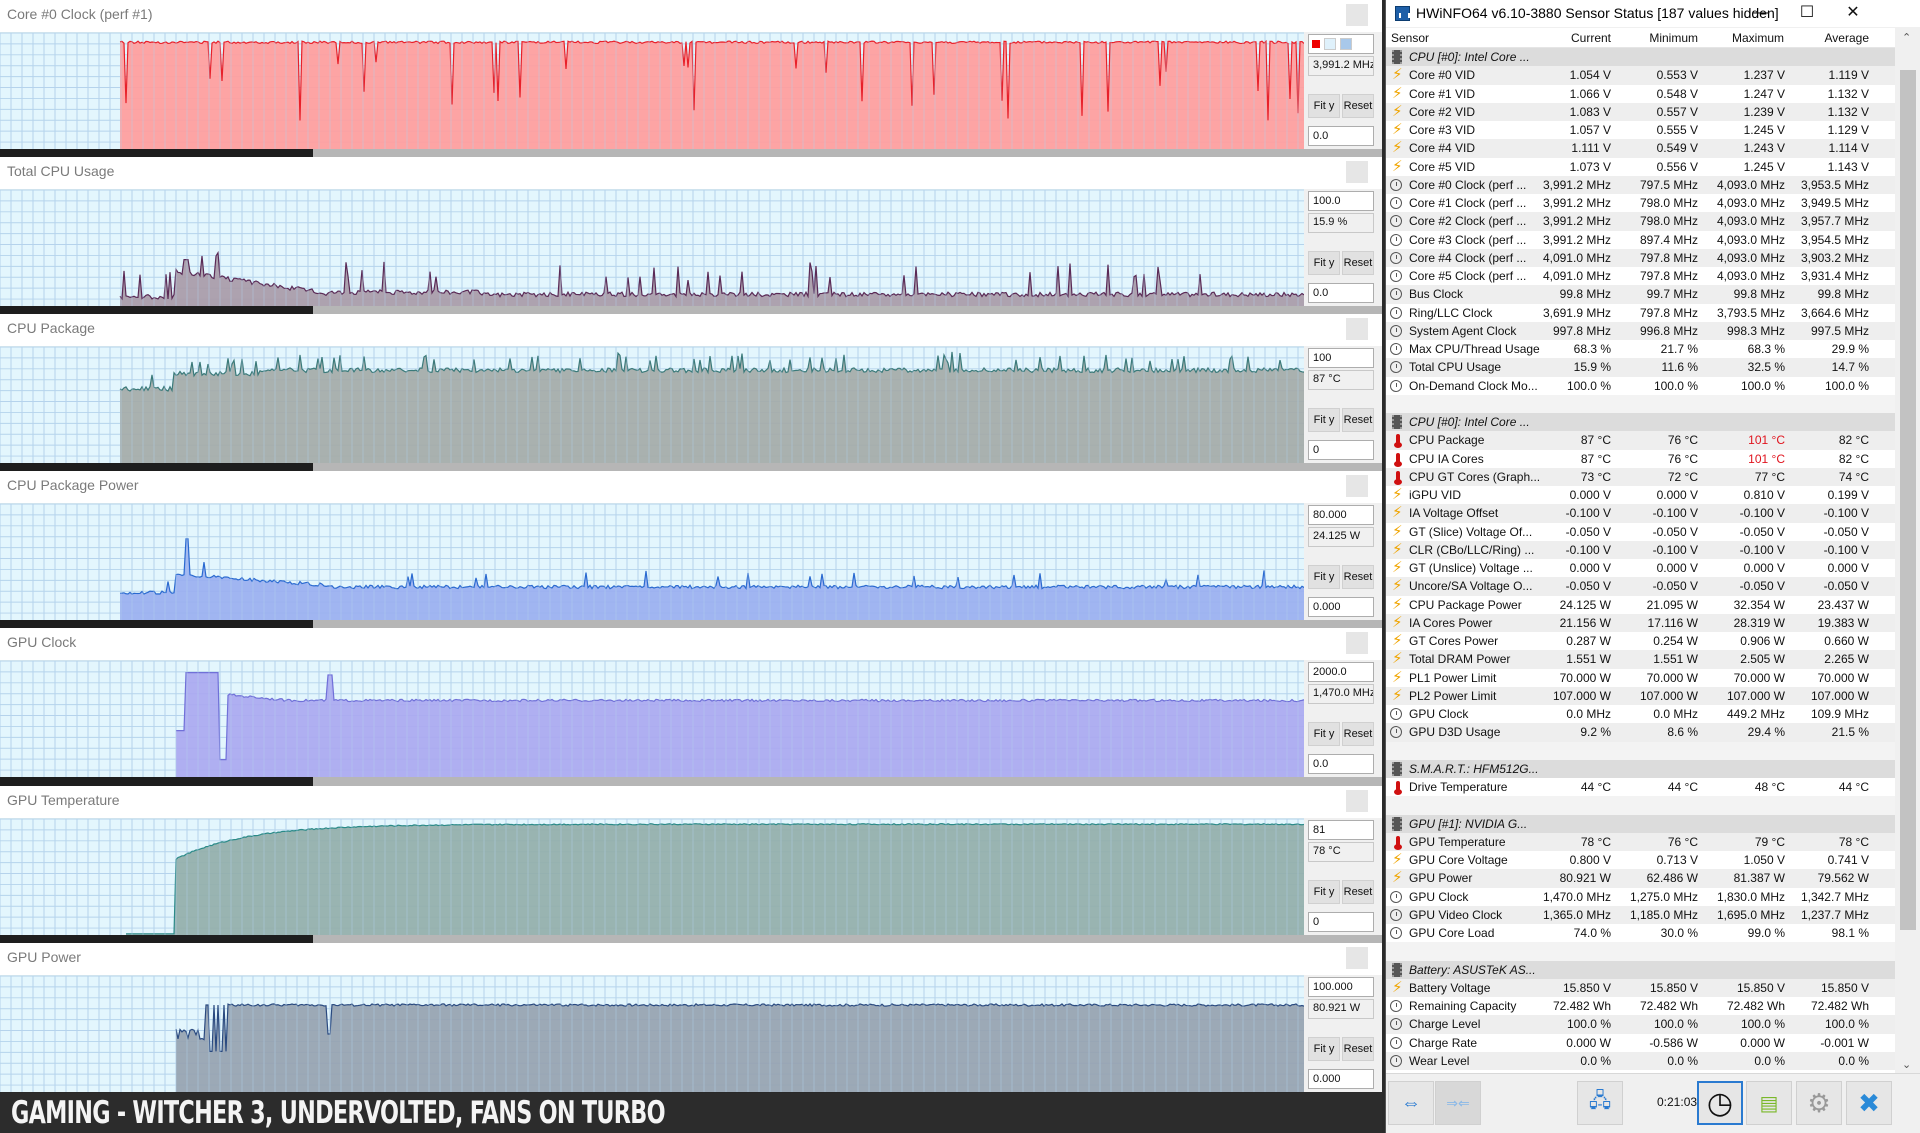  What do you see at coordinates (1640, 495) in the screenshot?
I see `sensor-row: ⚡ iGPU VID 0.000 V 0.000 V 0.810 V 0.199 V` at bounding box center [1640, 495].